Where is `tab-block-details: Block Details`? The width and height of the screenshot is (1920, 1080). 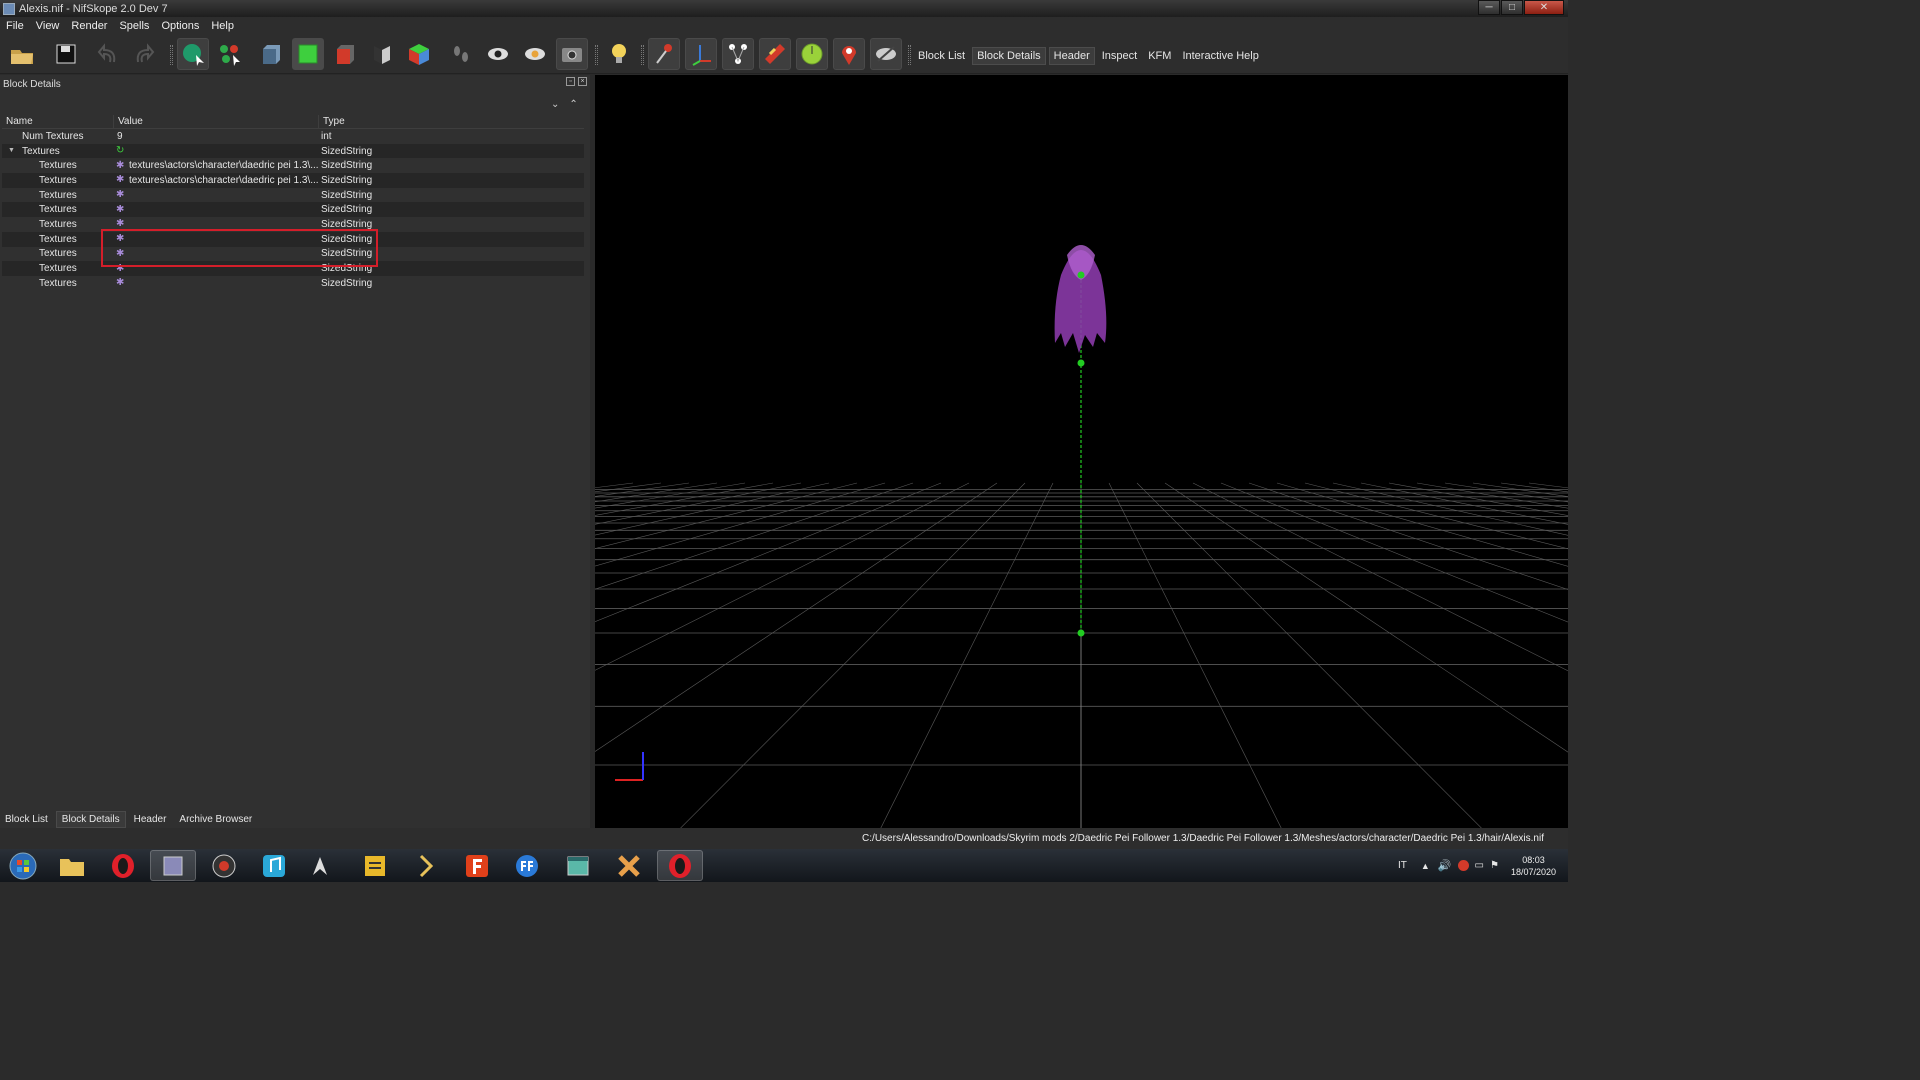
tab-block-details: Block Details is located at coordinates (90, 819).